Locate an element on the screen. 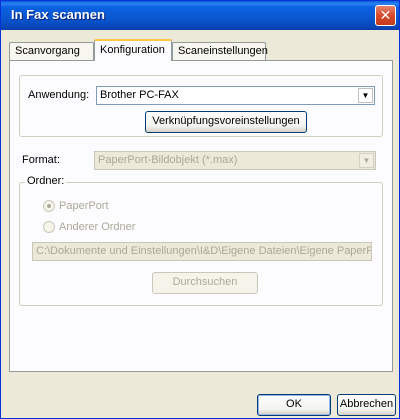 The height and width of the screenshot is (419, 400). application-select: Brother PC-FAX ▼ is located at coordinates (235, 95).